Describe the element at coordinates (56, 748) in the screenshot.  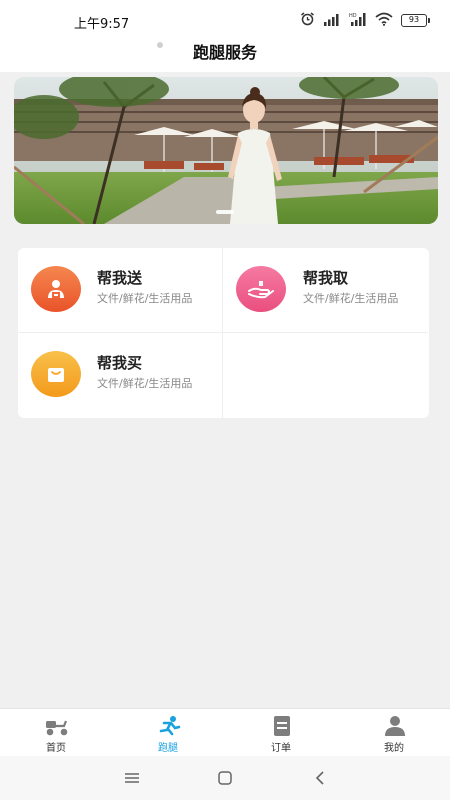
I see `tab-label: 首页` at that location.